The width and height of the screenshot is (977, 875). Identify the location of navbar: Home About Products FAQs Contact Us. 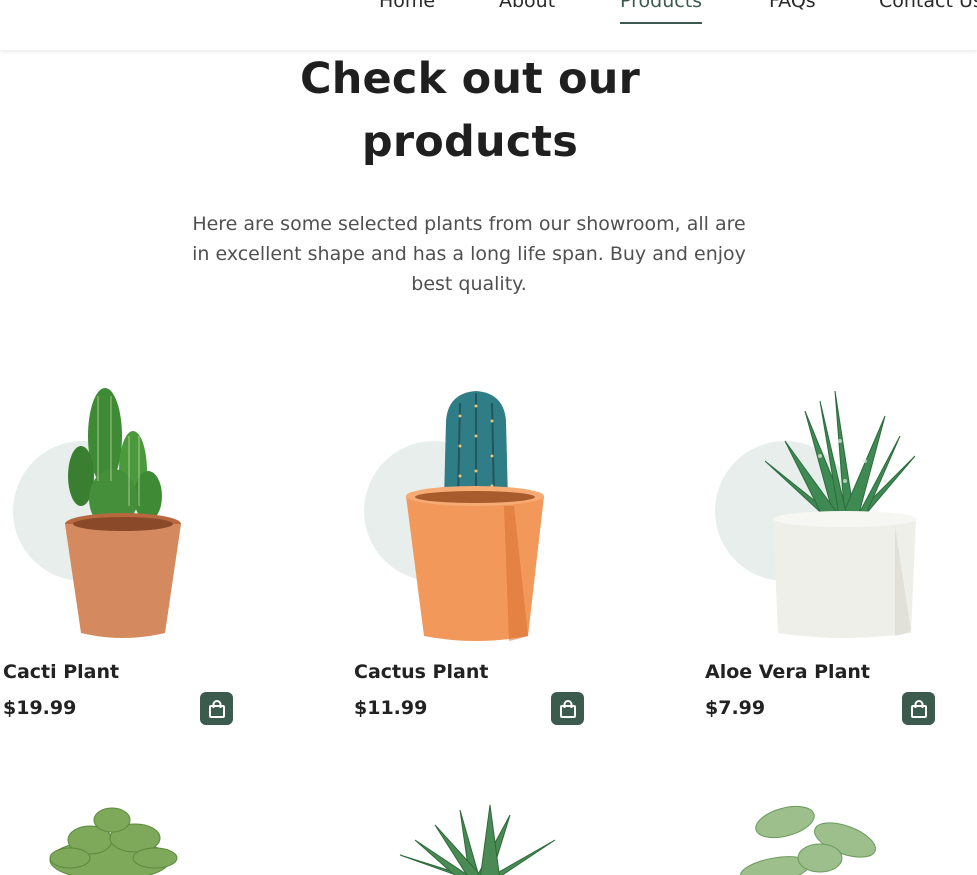
(488, 25).